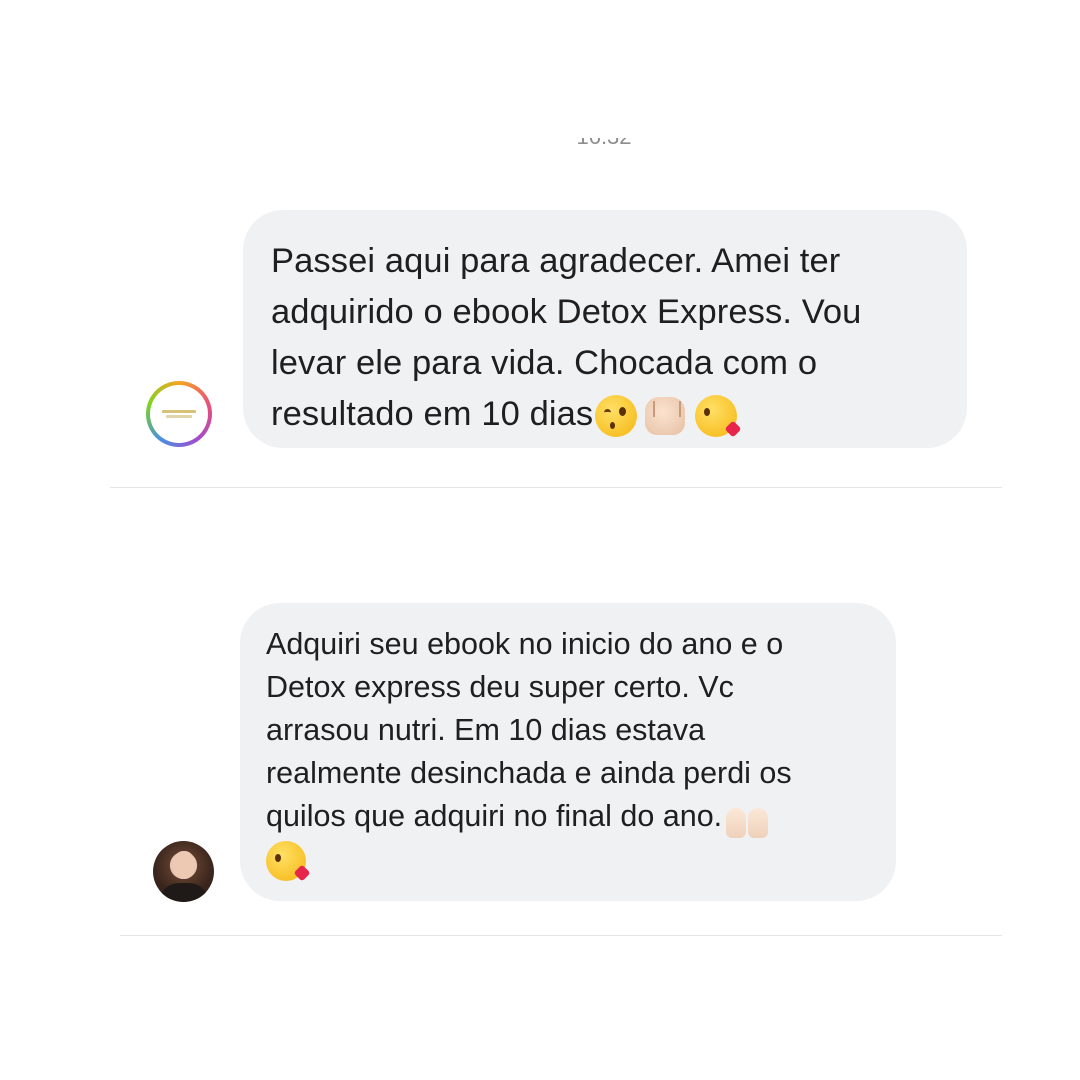 The width and height of the screenshot is (1080, 1080). Describe the element at coordinates (525, 644) in the screenshot. I see `message-text-line: Adquiri seu ebook no inicio do ano e o` at that location.